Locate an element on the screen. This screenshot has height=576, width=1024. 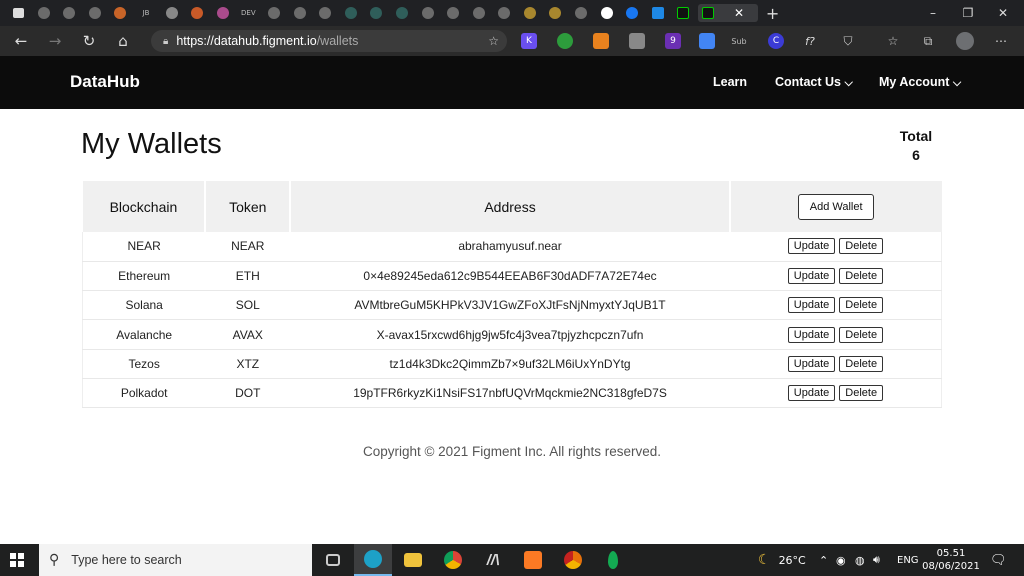
tab-vscode-icon is located at coordinates (658, 13).